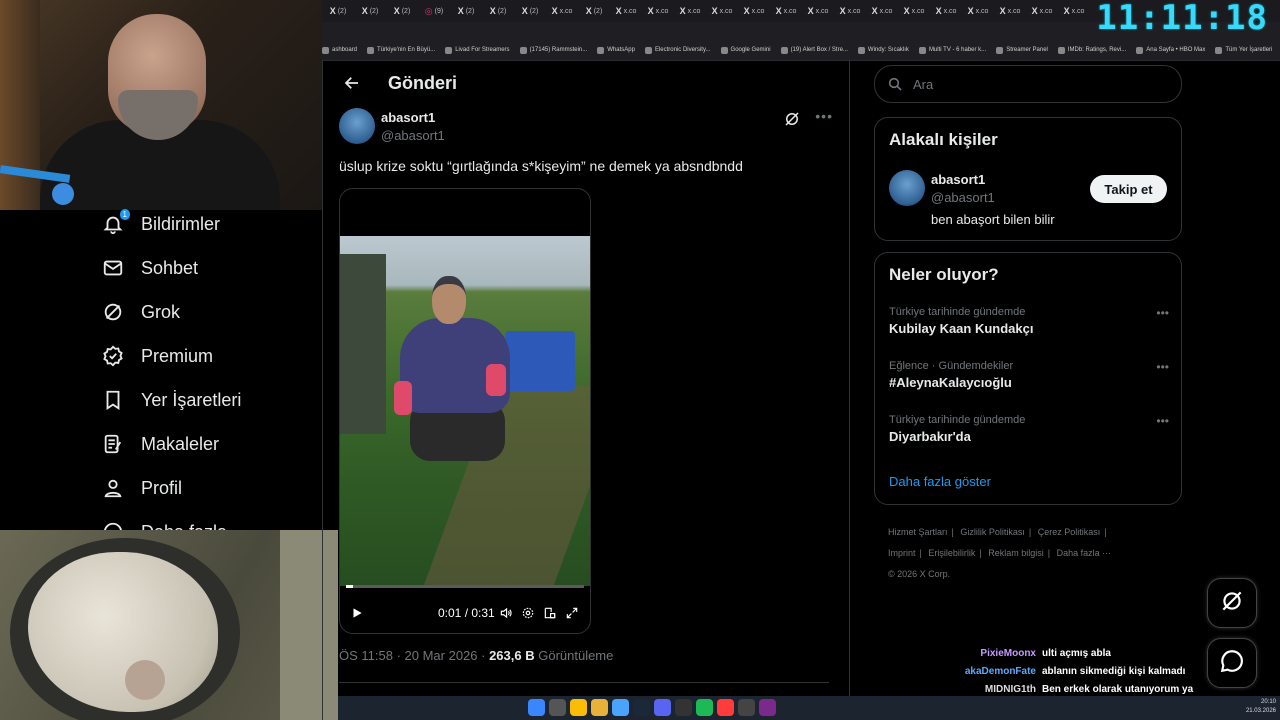 The image size is (1280, 720). I want to click on author-name: abasort1, so click(408, 117).